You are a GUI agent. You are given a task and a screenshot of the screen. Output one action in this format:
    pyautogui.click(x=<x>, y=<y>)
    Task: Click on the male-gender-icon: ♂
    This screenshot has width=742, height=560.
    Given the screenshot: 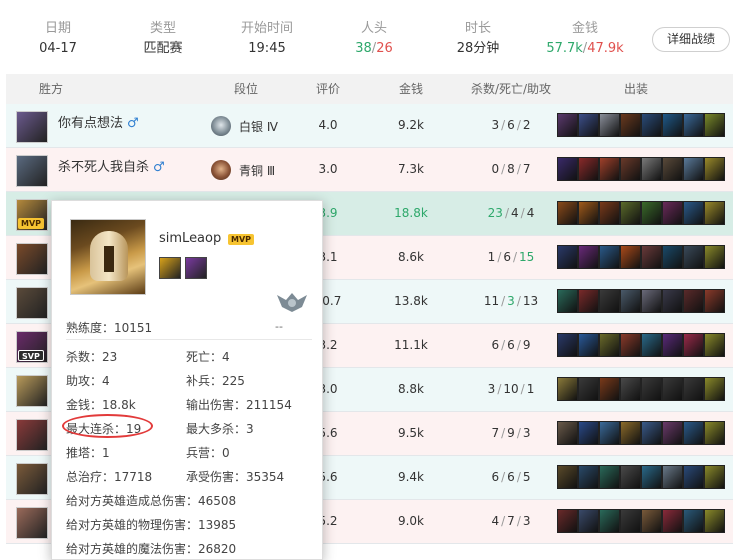 What is the action you would take?
    pyautogui.click(x=159, y=167)
    